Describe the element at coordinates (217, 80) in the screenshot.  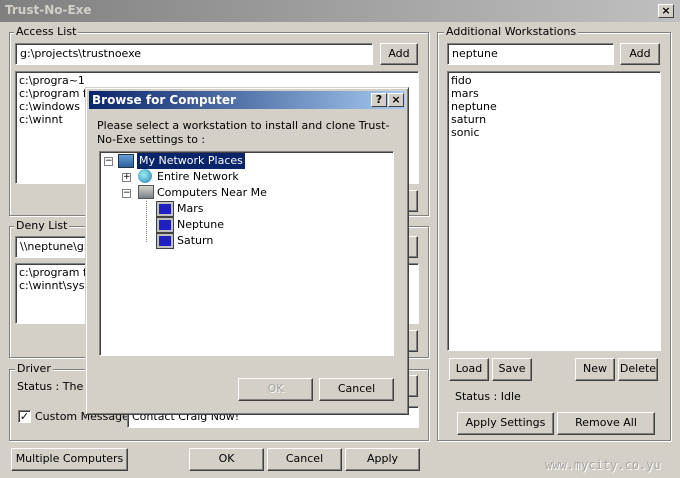
I see `list-item: c:\progra~1` at that location.